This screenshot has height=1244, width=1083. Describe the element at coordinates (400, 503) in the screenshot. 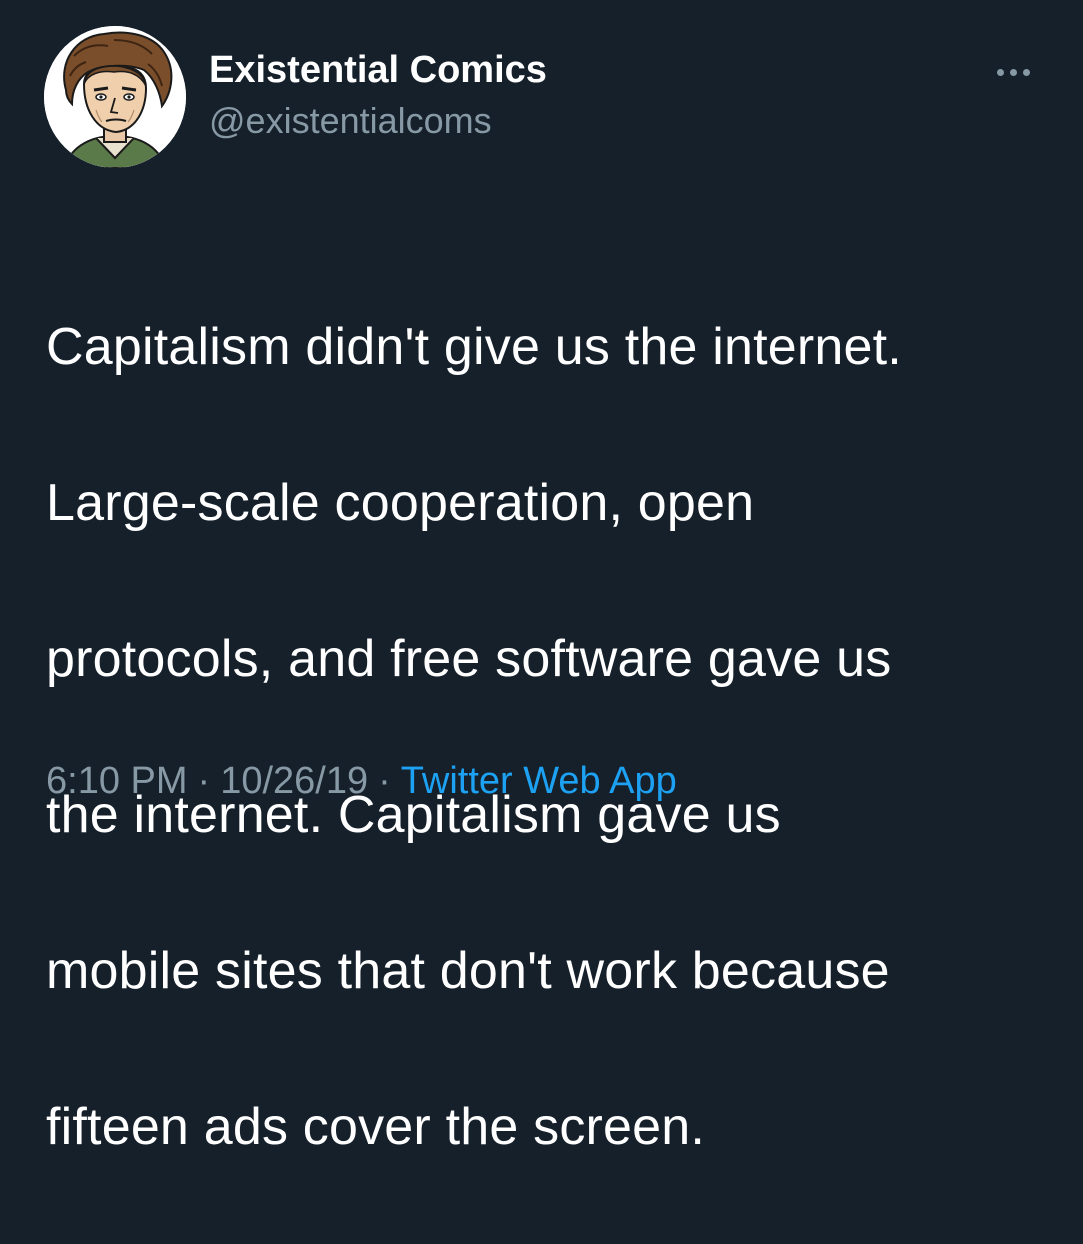

I see `tweet-text-line: Large-scale cooperation, open` at that location.